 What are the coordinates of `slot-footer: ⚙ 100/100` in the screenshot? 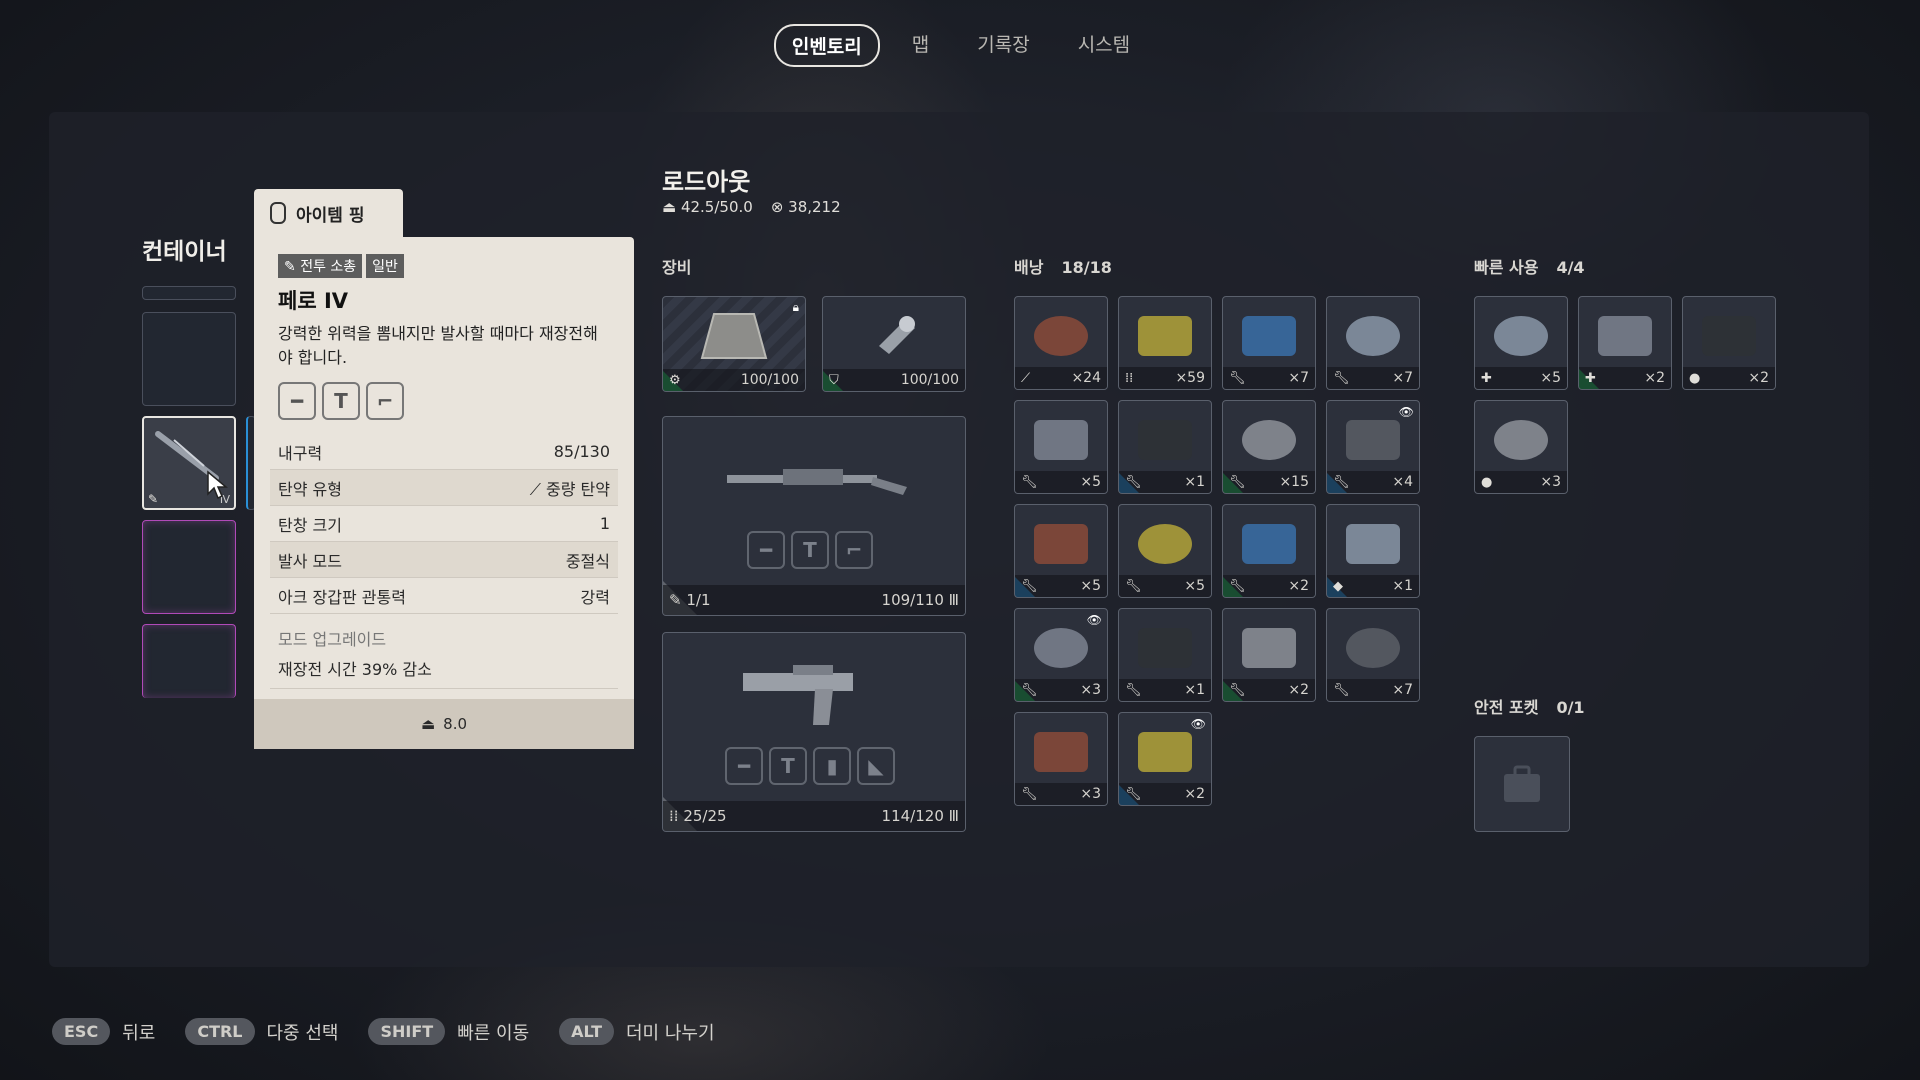 It's located at (734, 380).